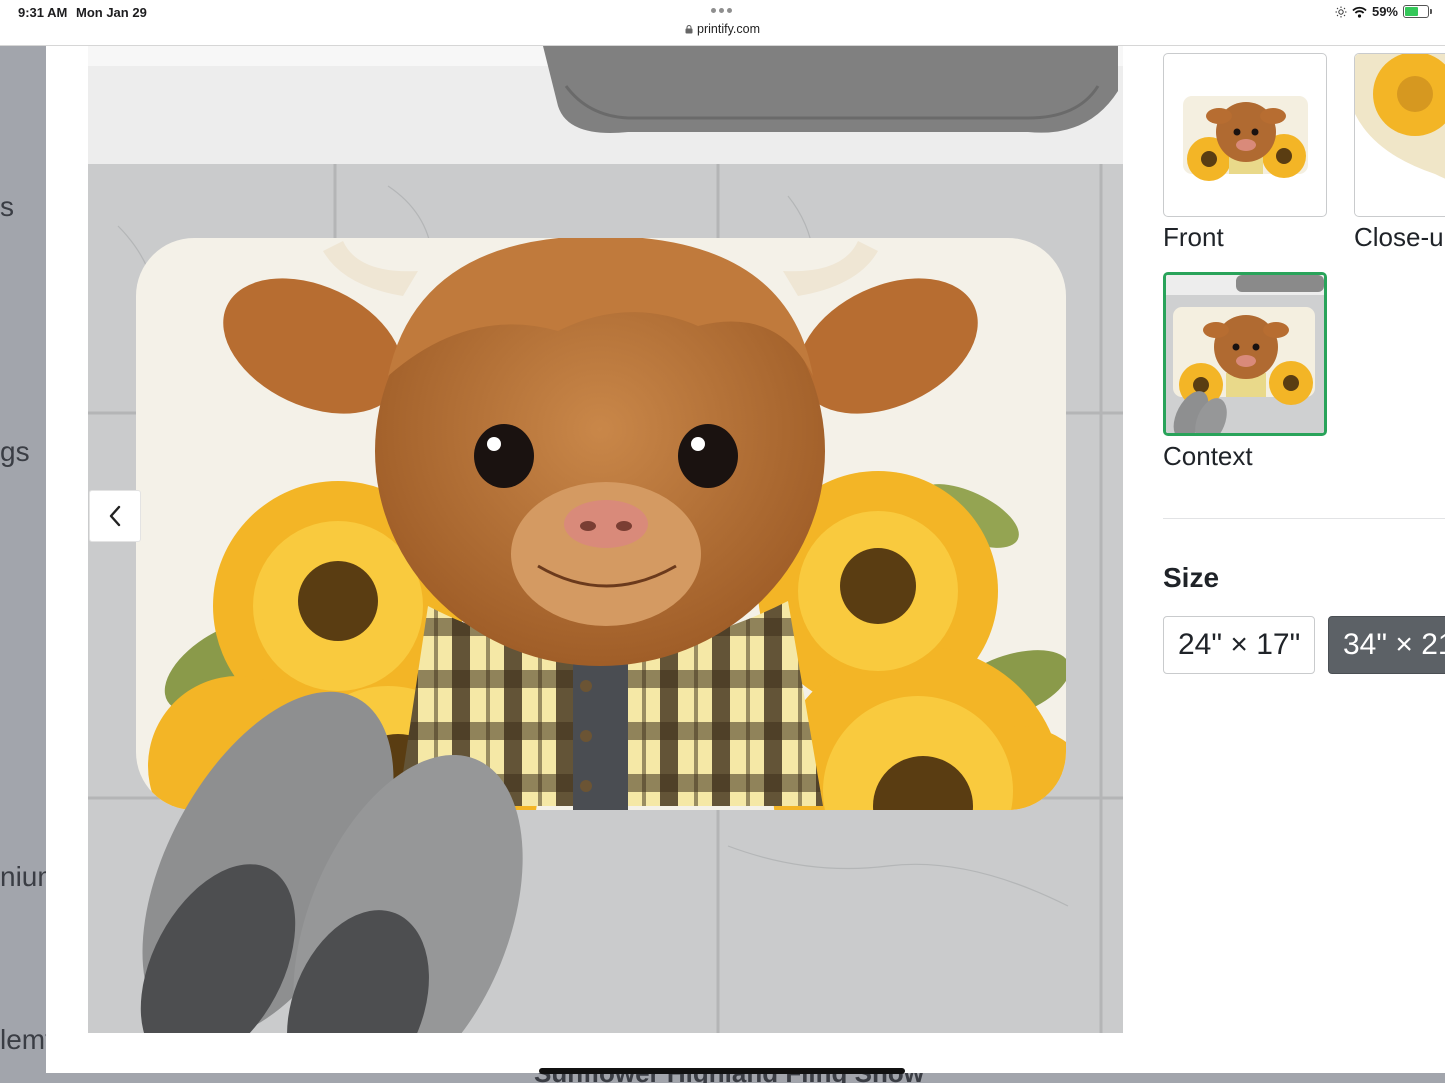 This screenshot has width=1445, height=1083. What do you see at coordinates (1208, 456) in the screenshot?
I see `thumbnail-context-label: Context` at bounding box center [1208, 456].